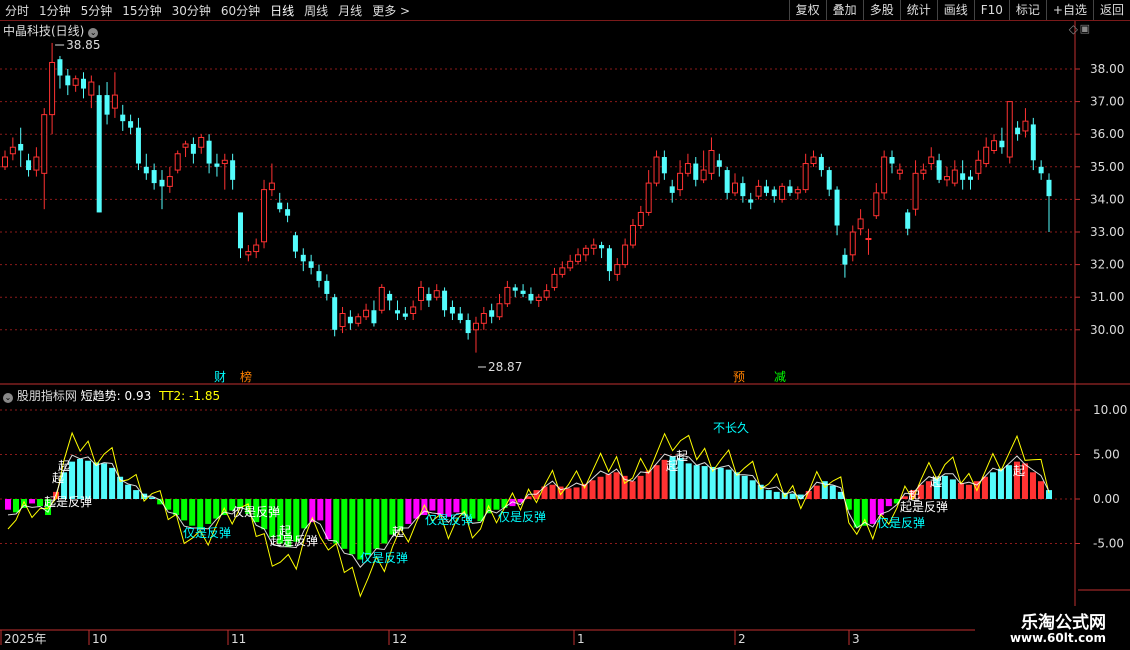 The height and width of the screenshot is (650, 1130). I want to click on tt2-label: TT2:, so click(172, 396).